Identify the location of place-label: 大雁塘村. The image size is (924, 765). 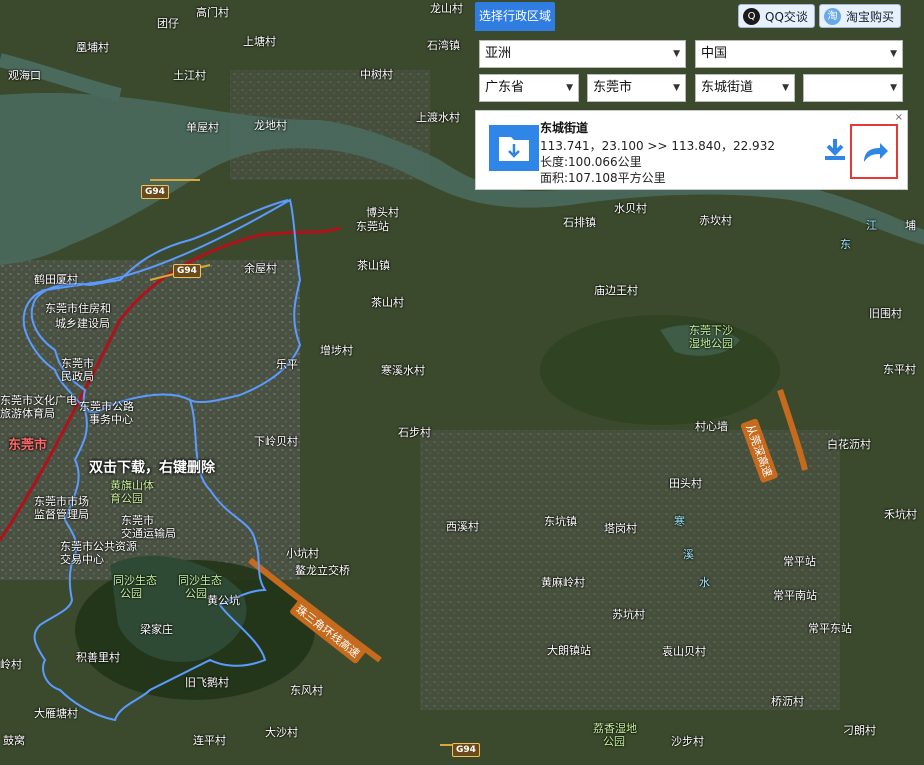
(56, 713).